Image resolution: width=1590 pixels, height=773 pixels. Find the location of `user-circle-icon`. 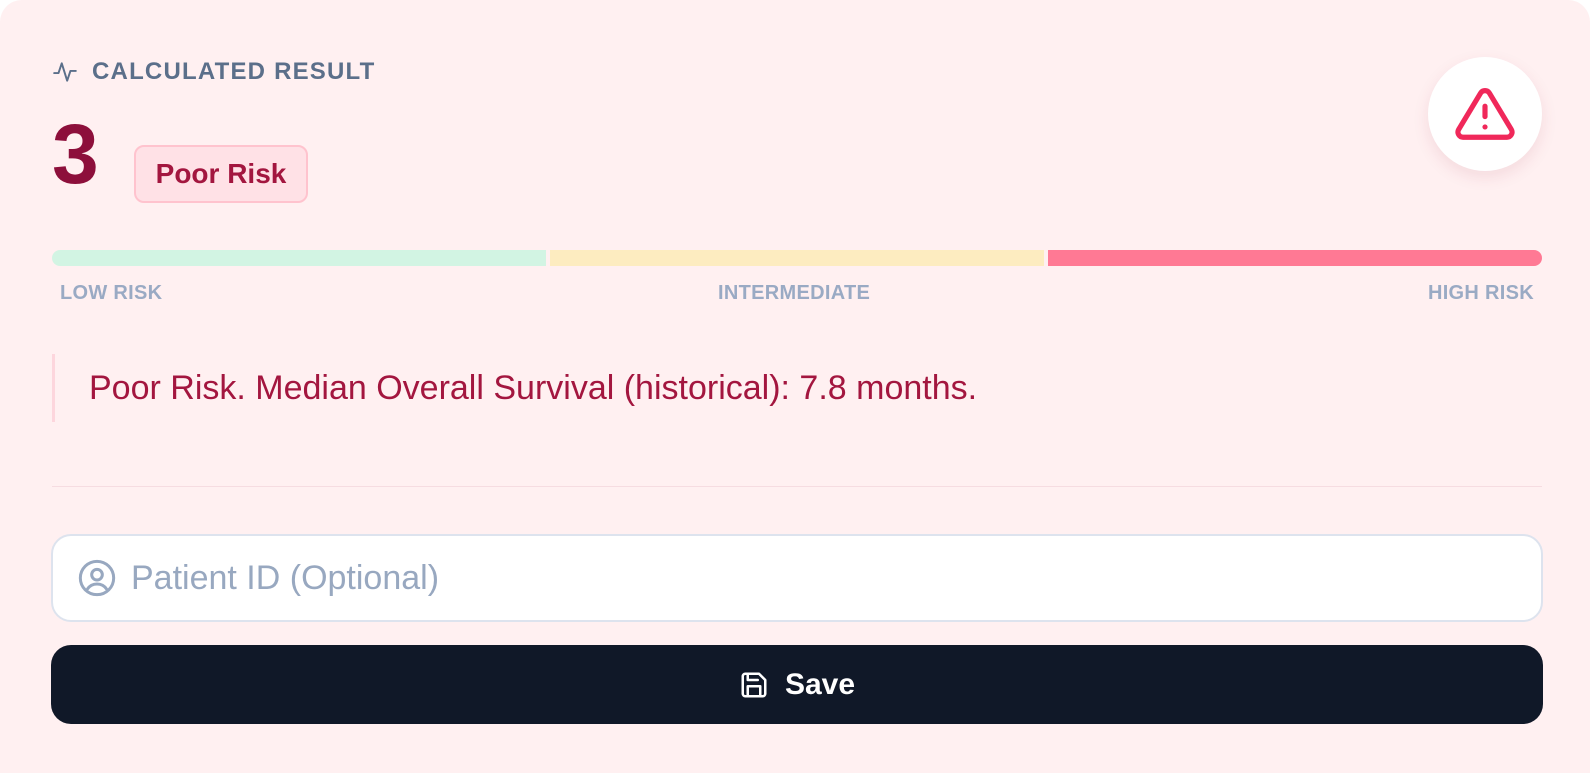

user-circle-icon is located at coordinates (97, 578).